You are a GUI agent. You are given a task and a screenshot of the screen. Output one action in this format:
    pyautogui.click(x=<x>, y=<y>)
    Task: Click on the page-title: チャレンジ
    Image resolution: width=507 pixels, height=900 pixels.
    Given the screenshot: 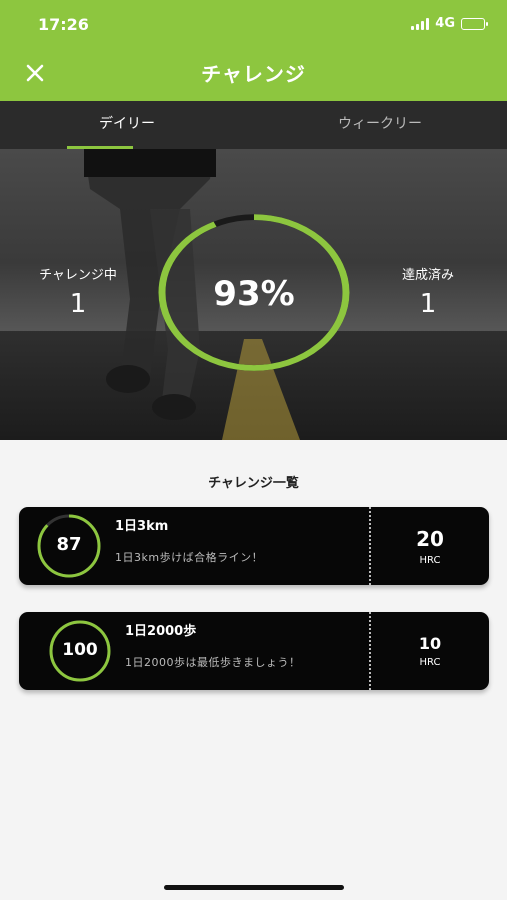 What is the action you would take?
    pyautogui.click(x=253, y=74)
    